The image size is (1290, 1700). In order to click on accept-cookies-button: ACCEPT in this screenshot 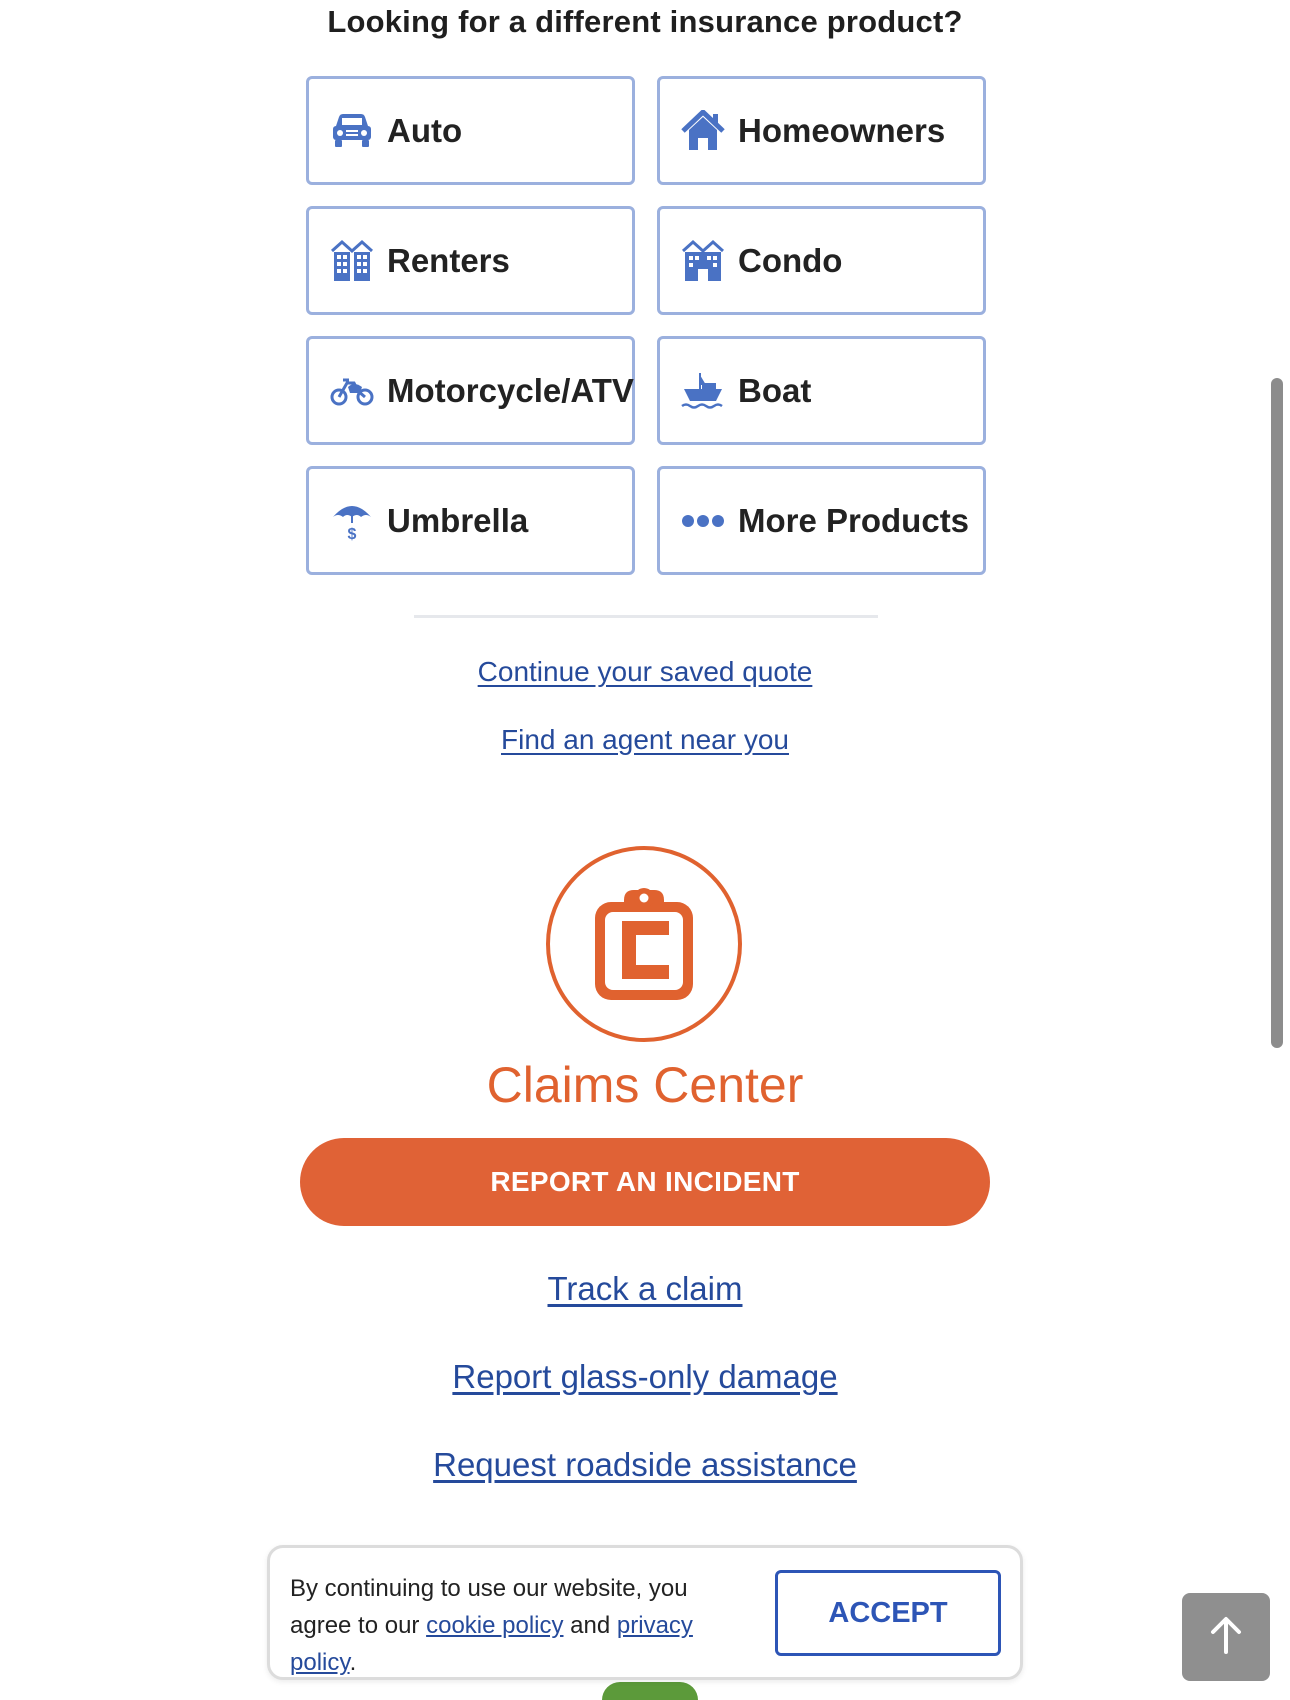, I will do `click(888, 1613)`.